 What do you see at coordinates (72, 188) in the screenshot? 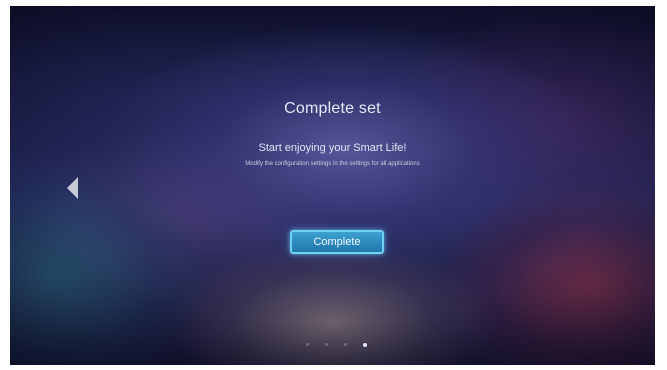
I see `back-arrow-icon` at bounding box center [72, 188].